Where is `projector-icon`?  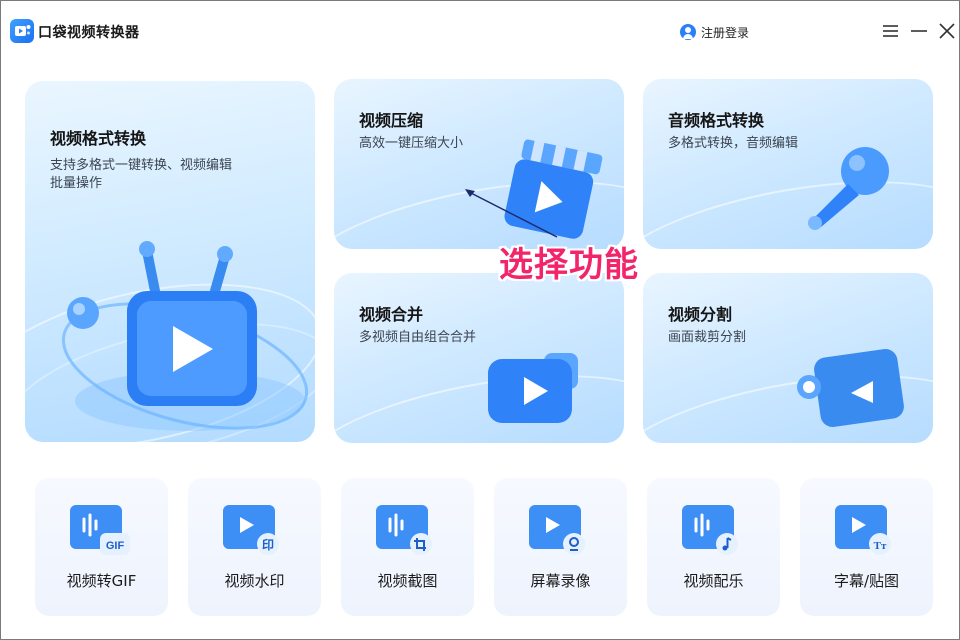 projector-icon is located at coordinates (850, 388).